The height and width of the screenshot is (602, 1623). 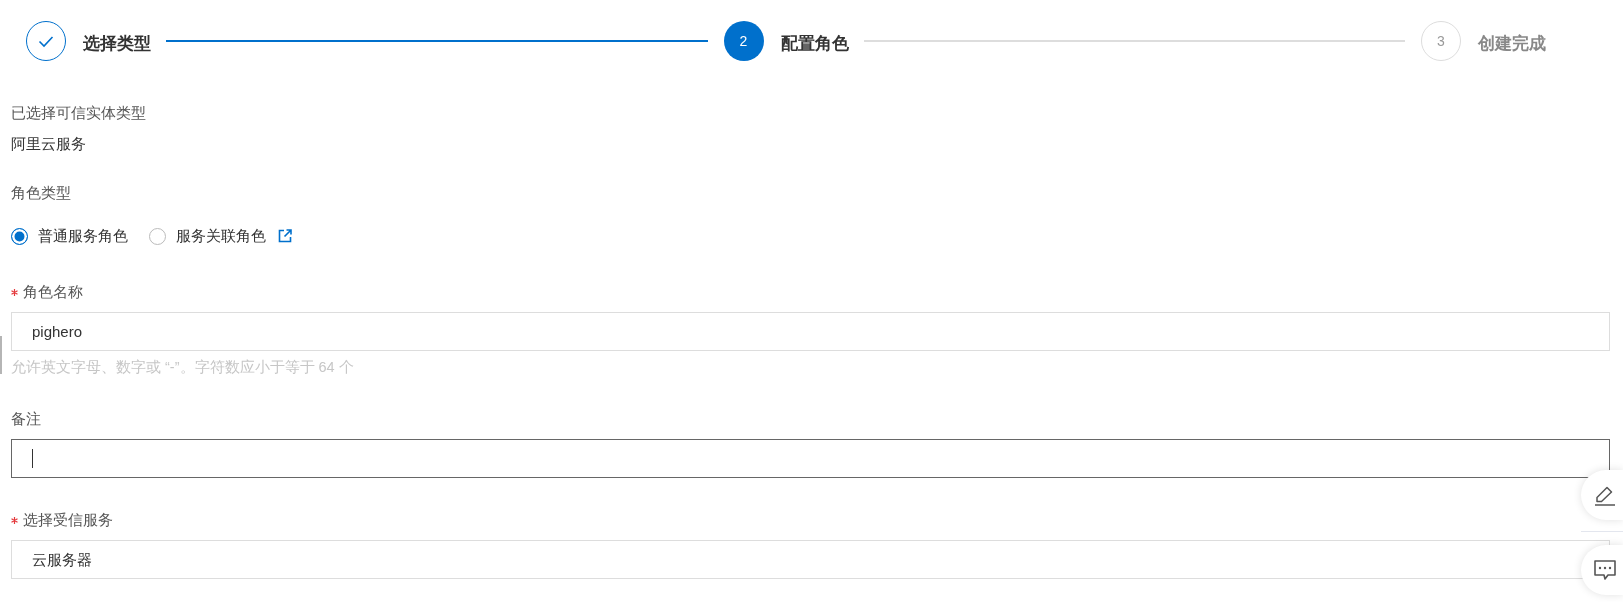 I want to click on radio-label: 服务关联角色, so click(x=221, y=236).